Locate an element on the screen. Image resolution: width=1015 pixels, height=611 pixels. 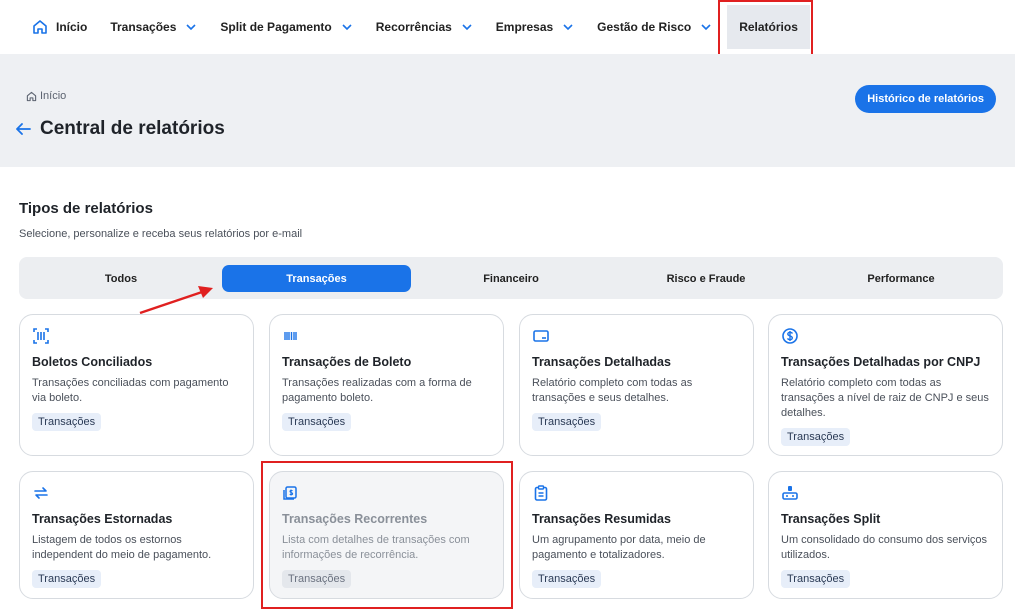
barcode-scan-icon is located at coordinates (41, 336).